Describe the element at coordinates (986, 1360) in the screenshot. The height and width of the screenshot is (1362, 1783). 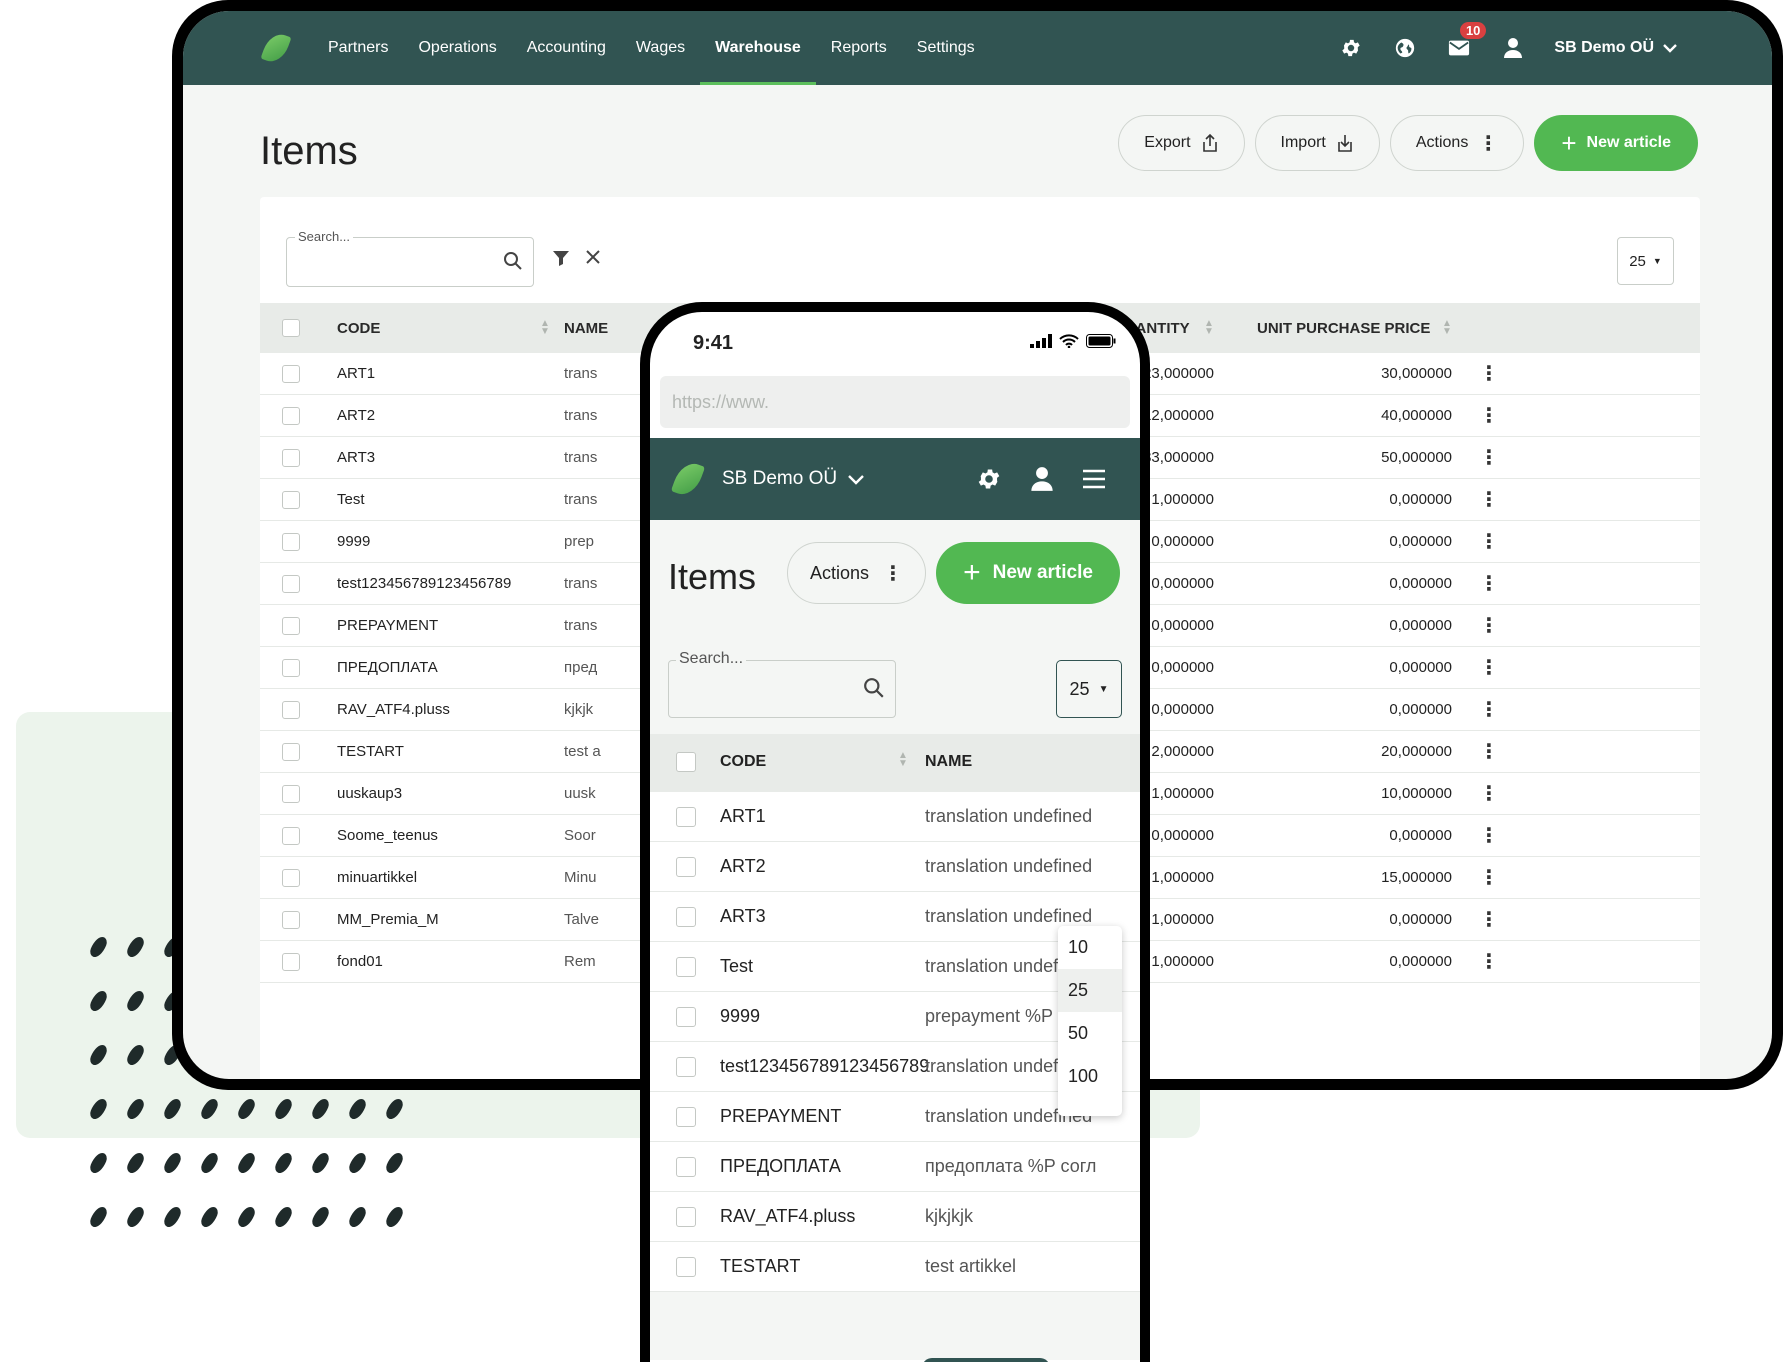
I see `scroll-to-top-handle` at that location.